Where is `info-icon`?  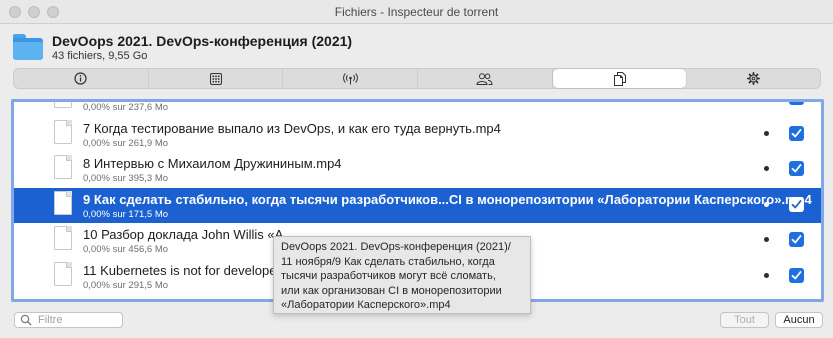
info-icon is located at coordinates (80, 78).